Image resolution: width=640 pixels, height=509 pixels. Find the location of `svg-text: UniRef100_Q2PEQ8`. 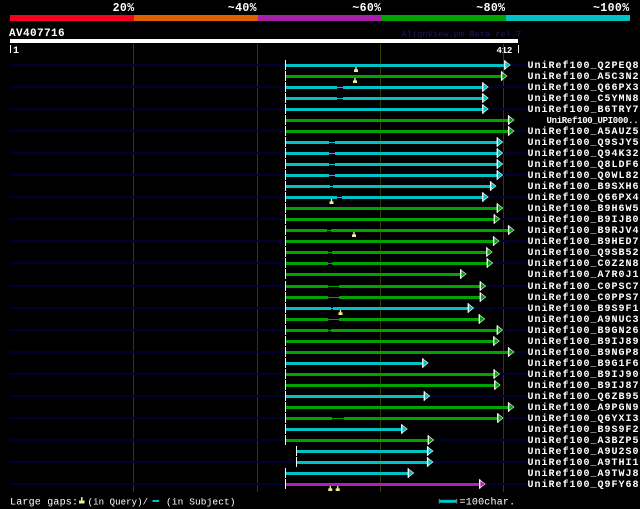

svg-text: UniRef100_Q2PEQ8 is located at coordinates (584, 66).